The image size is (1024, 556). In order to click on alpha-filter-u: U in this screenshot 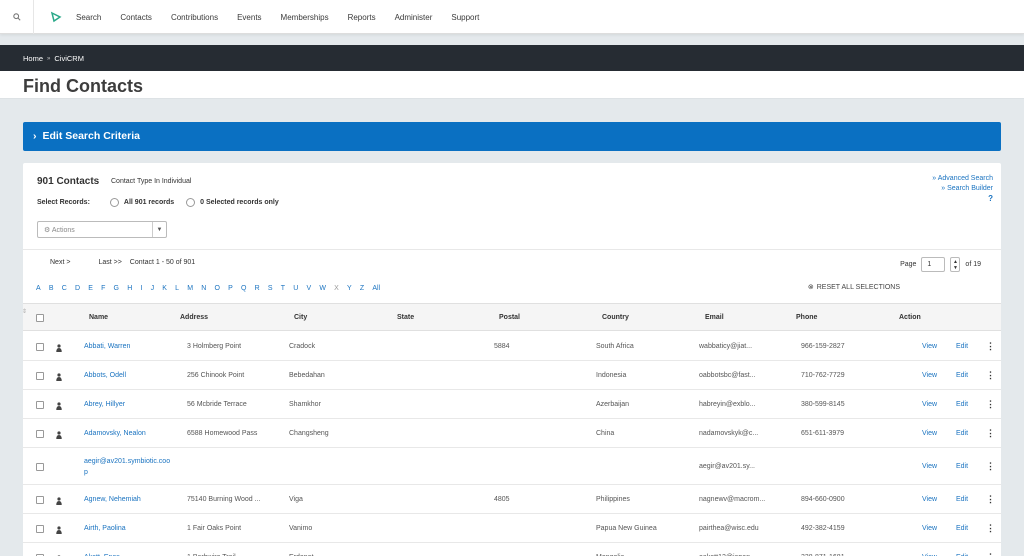, I will do `click(295, 288)`.